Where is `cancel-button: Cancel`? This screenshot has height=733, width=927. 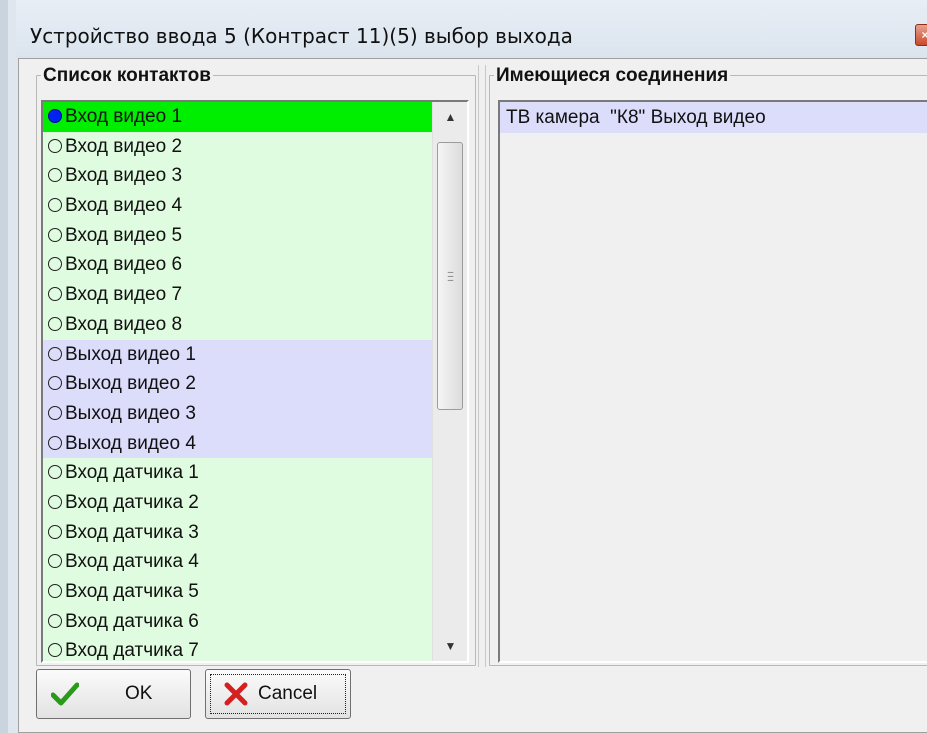 cancel-button: Cancel is located at coordinates (278, 694).